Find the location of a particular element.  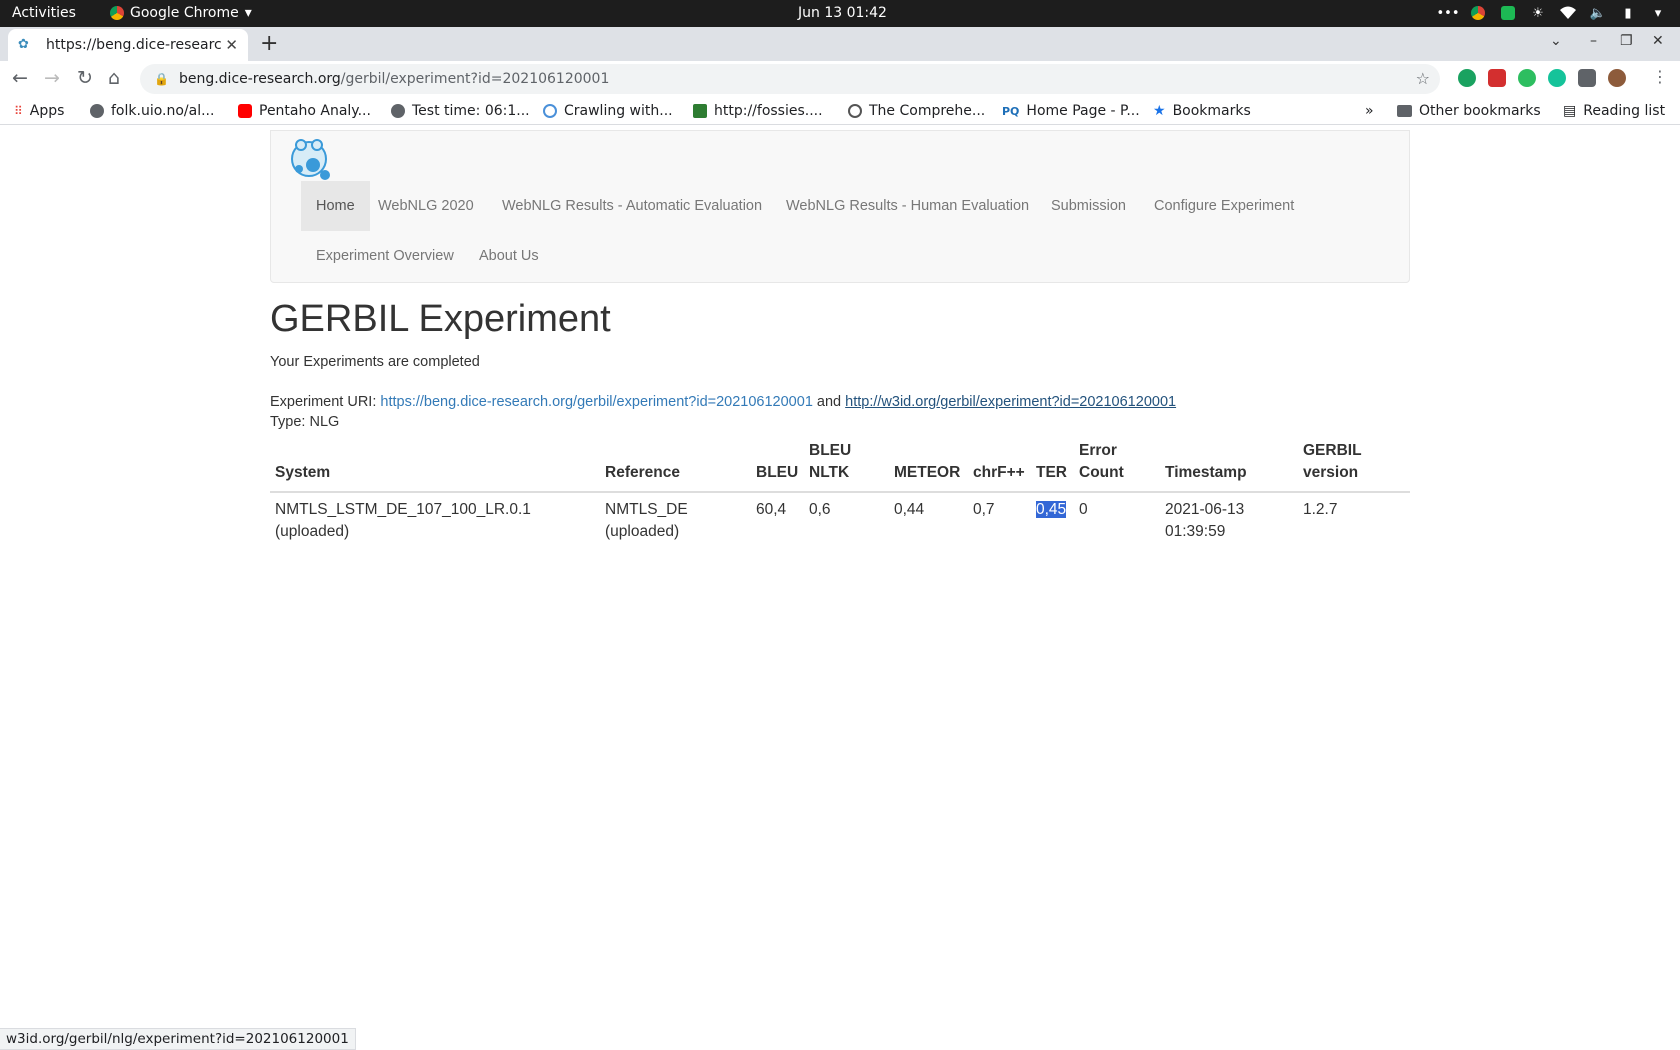

fresh-icon is located at coordinates (700, 111).